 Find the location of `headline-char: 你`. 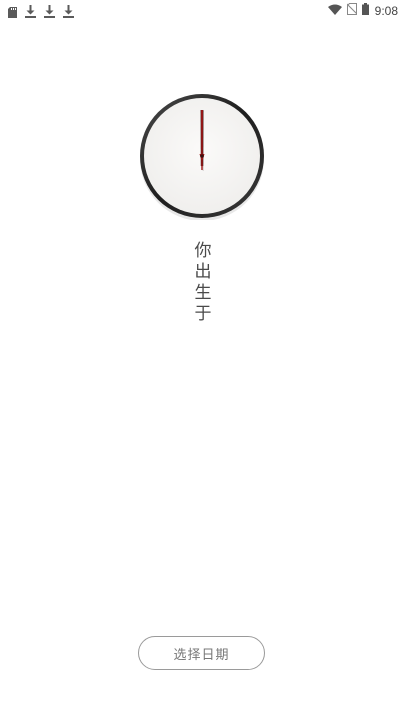

headline-char: 你 is located at coordinates (203, 251).